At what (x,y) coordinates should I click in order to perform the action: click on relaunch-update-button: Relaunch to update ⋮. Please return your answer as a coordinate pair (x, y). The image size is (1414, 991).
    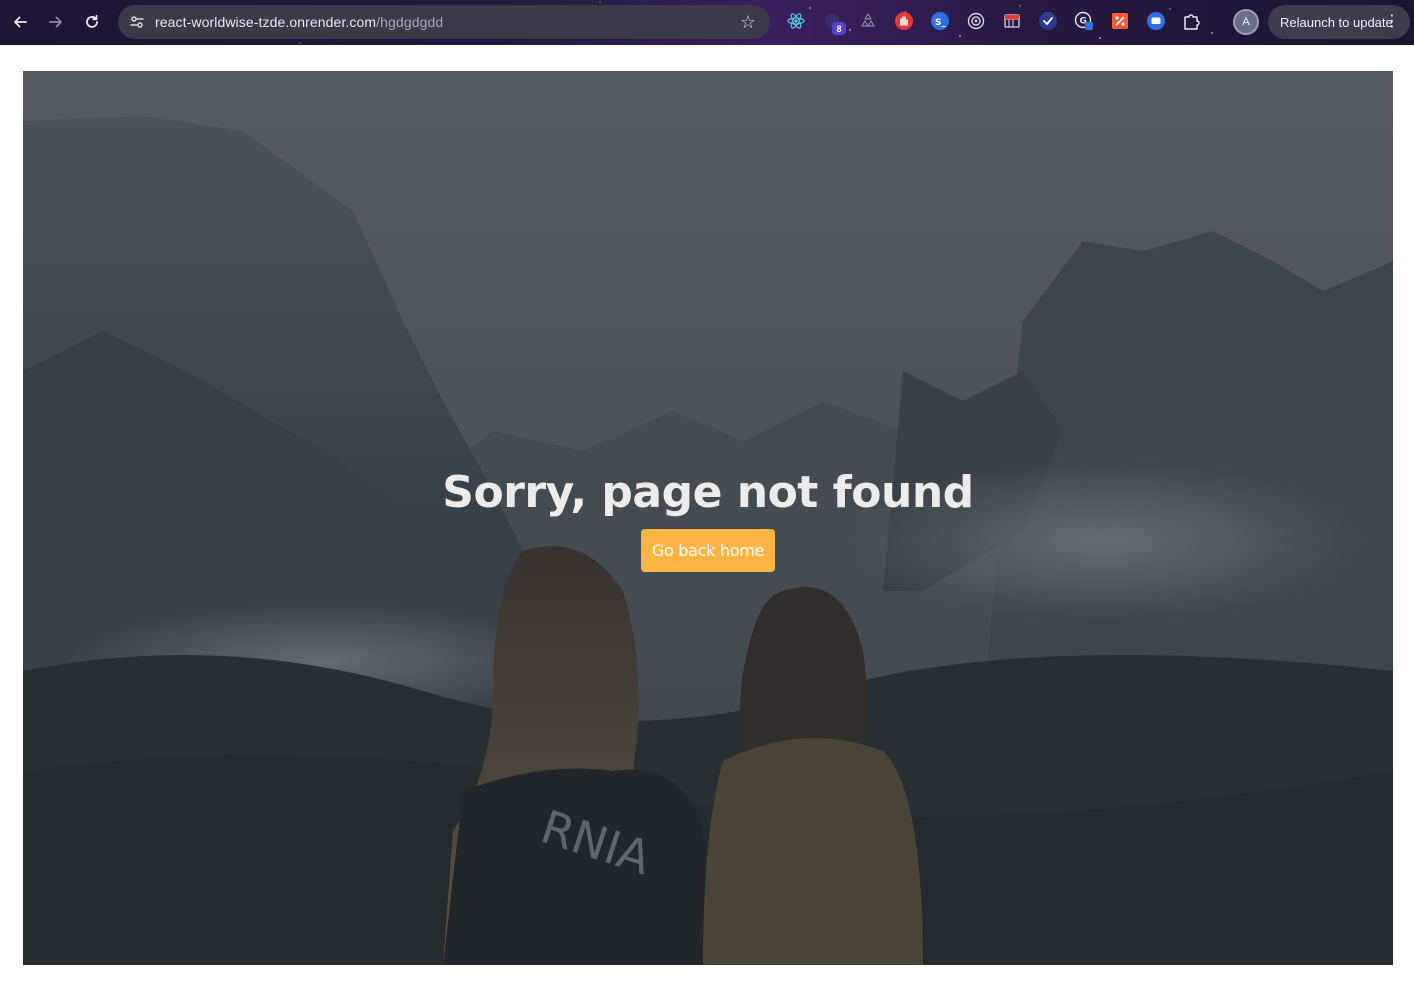
    Looking at the image, I should click on (1339, 22).